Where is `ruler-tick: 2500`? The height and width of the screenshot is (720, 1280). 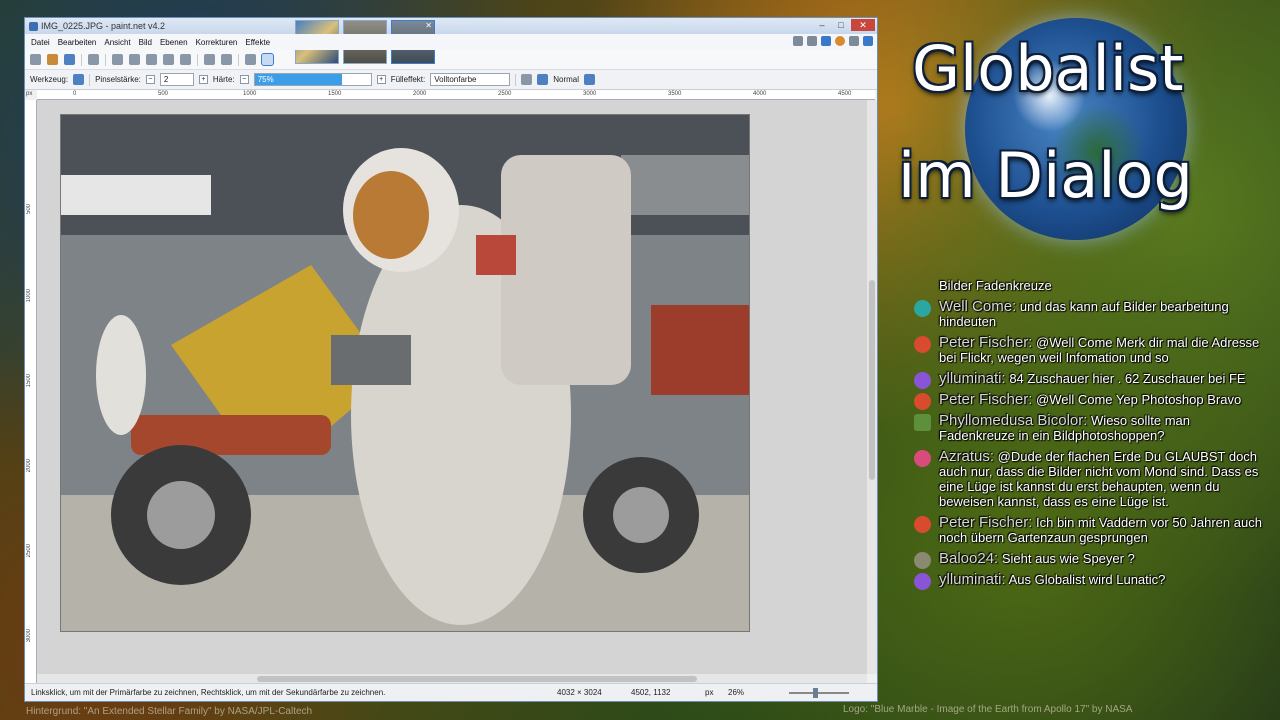
ruler-tick: 2500 is located at coordinates (29, 551).